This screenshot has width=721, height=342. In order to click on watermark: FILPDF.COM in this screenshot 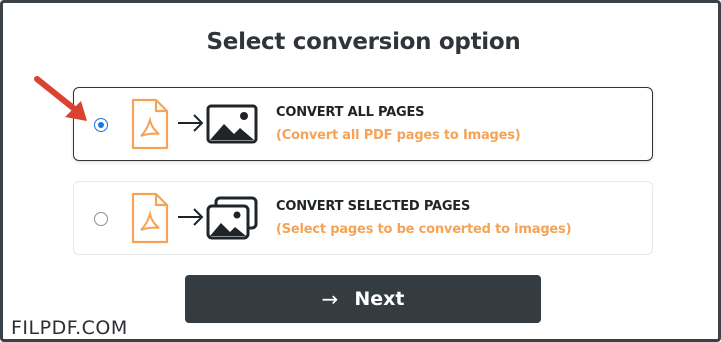, I will do `click(69, 328)`.